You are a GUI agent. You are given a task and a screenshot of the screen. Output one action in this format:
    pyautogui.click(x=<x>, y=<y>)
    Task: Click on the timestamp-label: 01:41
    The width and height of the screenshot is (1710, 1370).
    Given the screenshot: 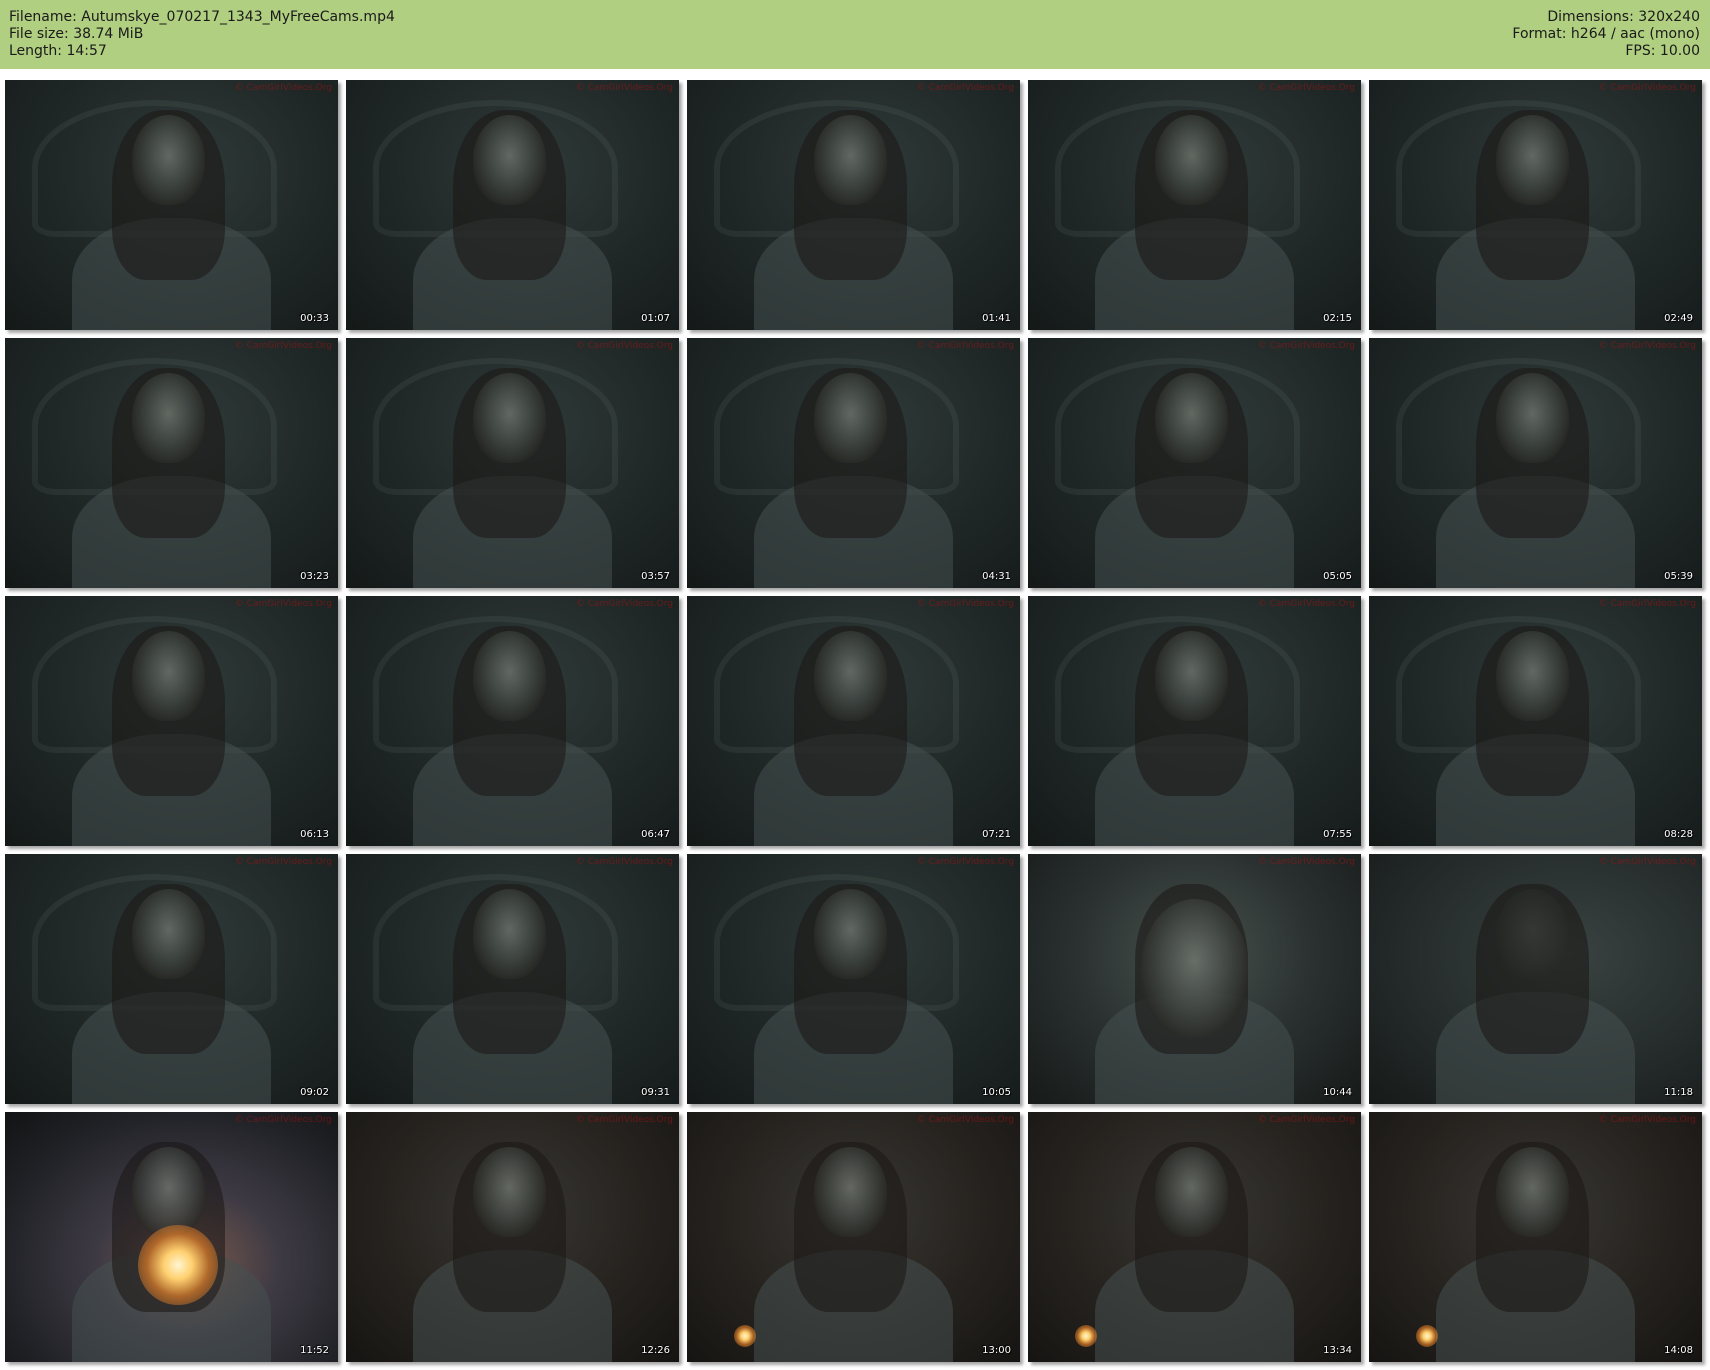 What is the action you would take?
    pyautogui.click(x=996, y=318)
    